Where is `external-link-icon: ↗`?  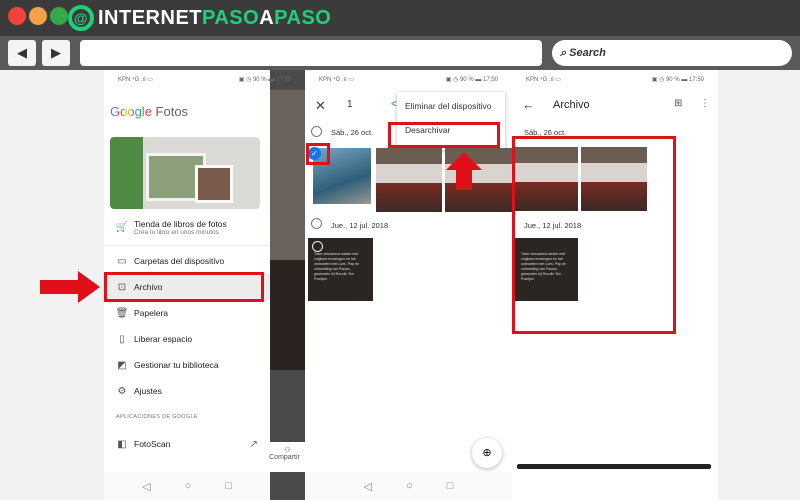 external-link-icon: ↗ is located at coordinates (253, 444).